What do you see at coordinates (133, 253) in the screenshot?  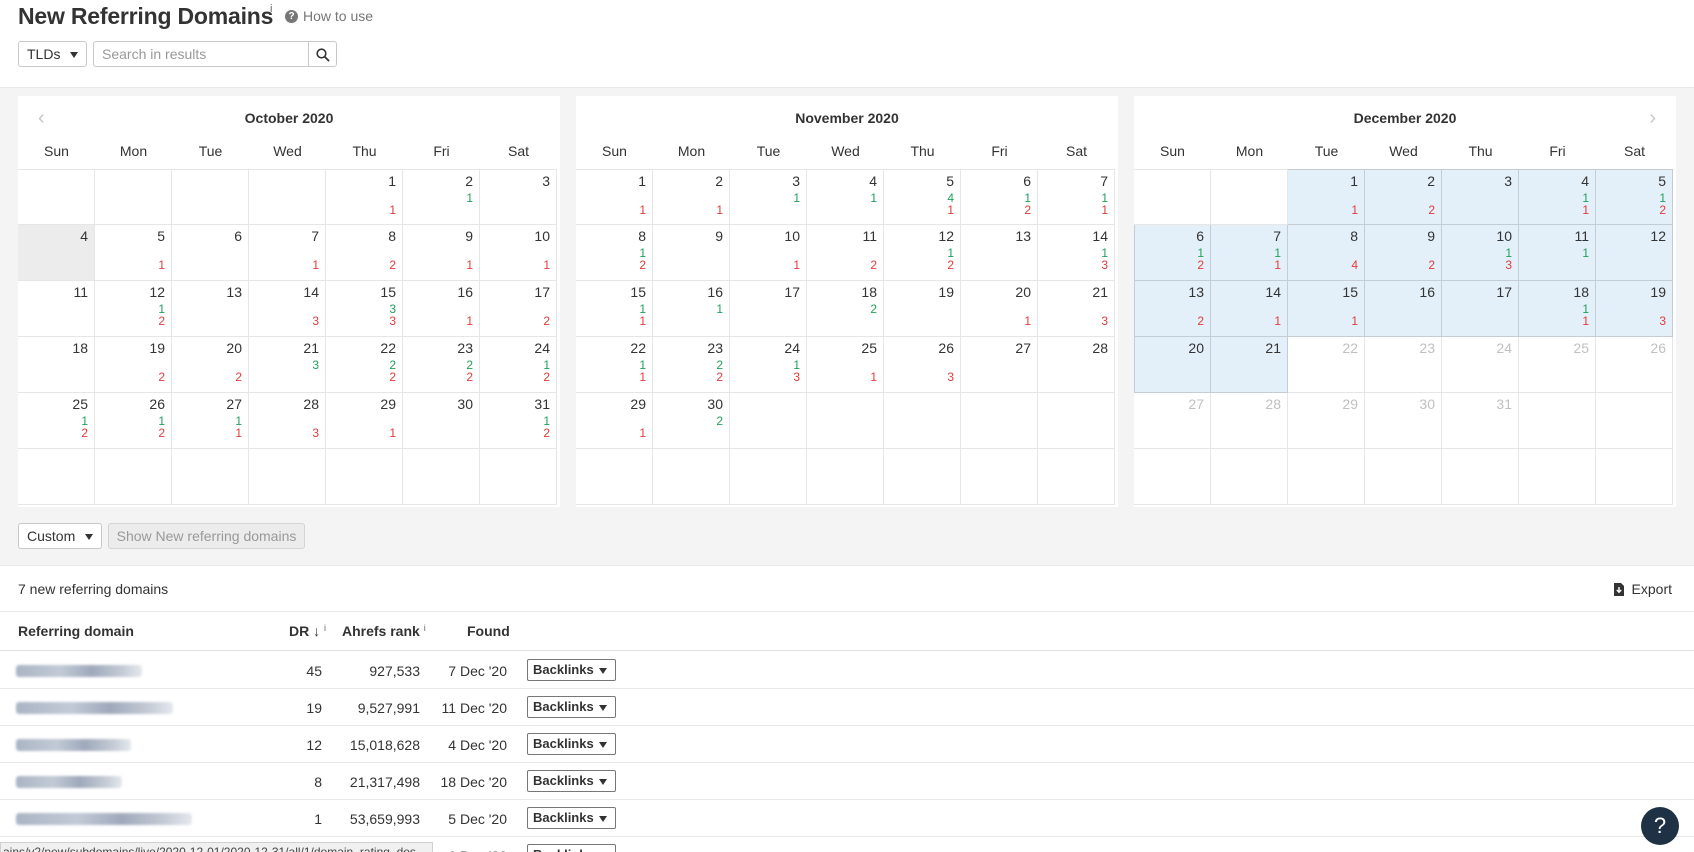 I see `calendar-day: 51` at bounding box center [133, 253].